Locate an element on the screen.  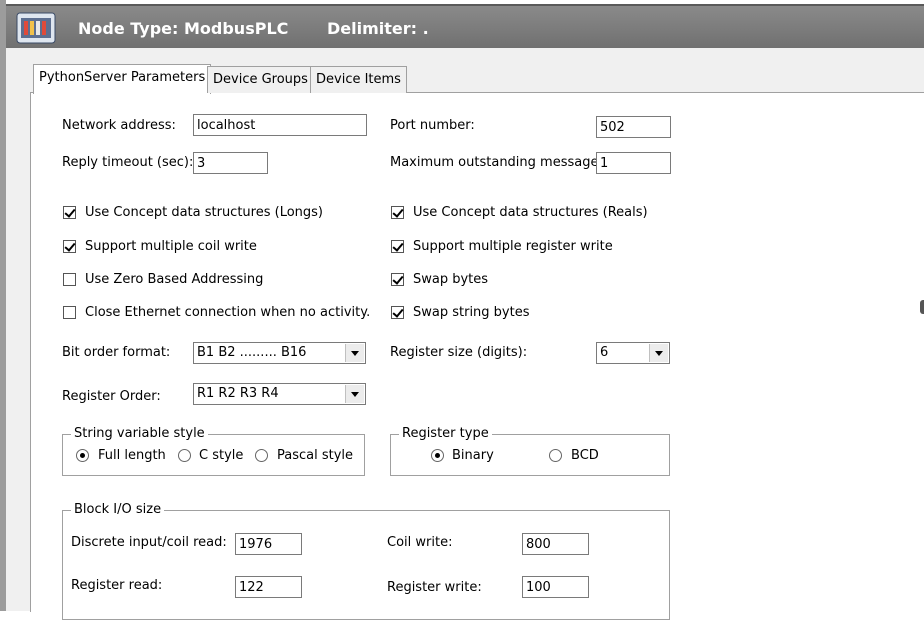
network-address-label: Network address: is located at coordinates (119, 125).